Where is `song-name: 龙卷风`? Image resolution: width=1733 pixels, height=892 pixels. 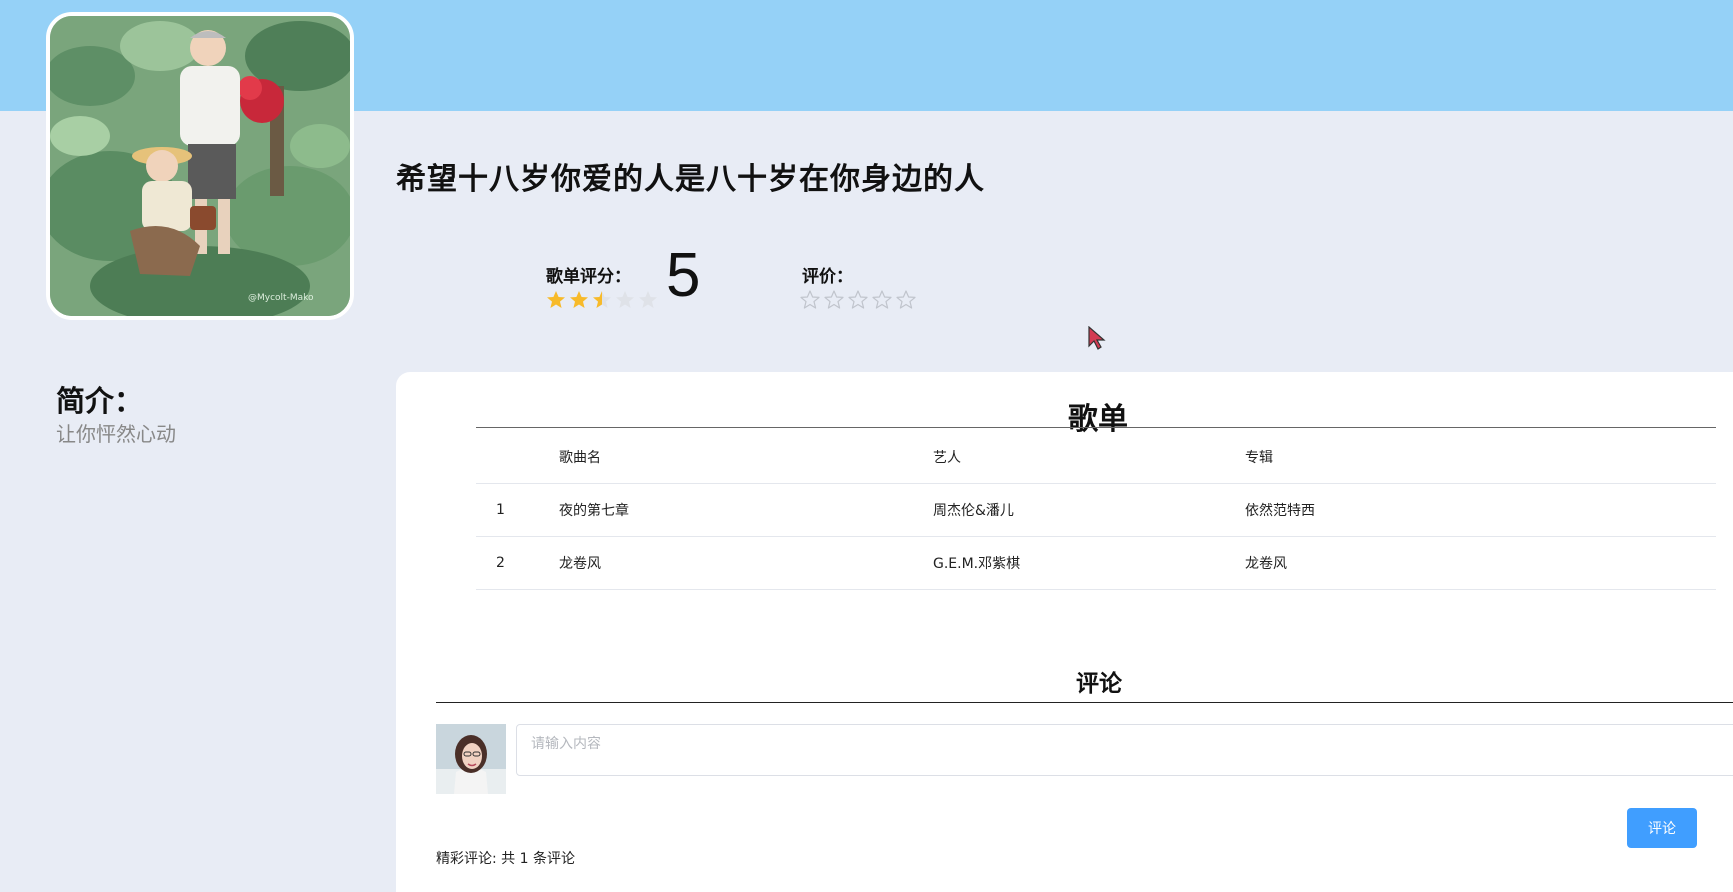 song-name: 龙卷风 is located at coordinates (745, 563).